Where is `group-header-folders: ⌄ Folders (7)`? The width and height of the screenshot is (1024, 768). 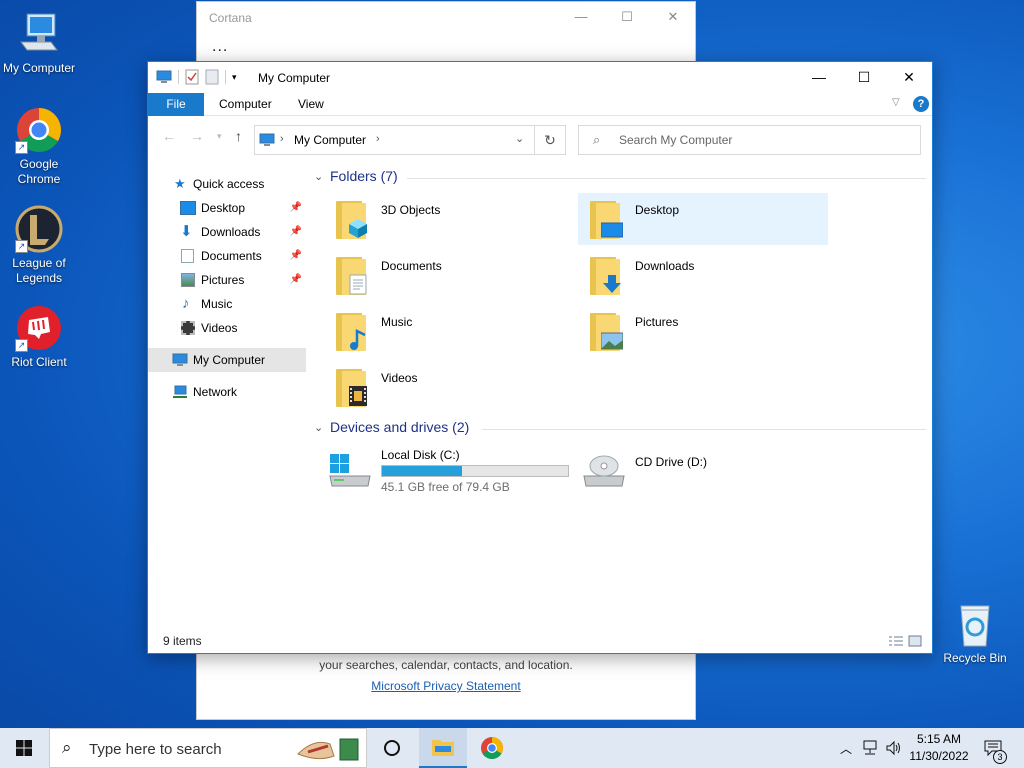
group-header-folders: ⌄ Folders (7) is located at coordinates (620, 178).